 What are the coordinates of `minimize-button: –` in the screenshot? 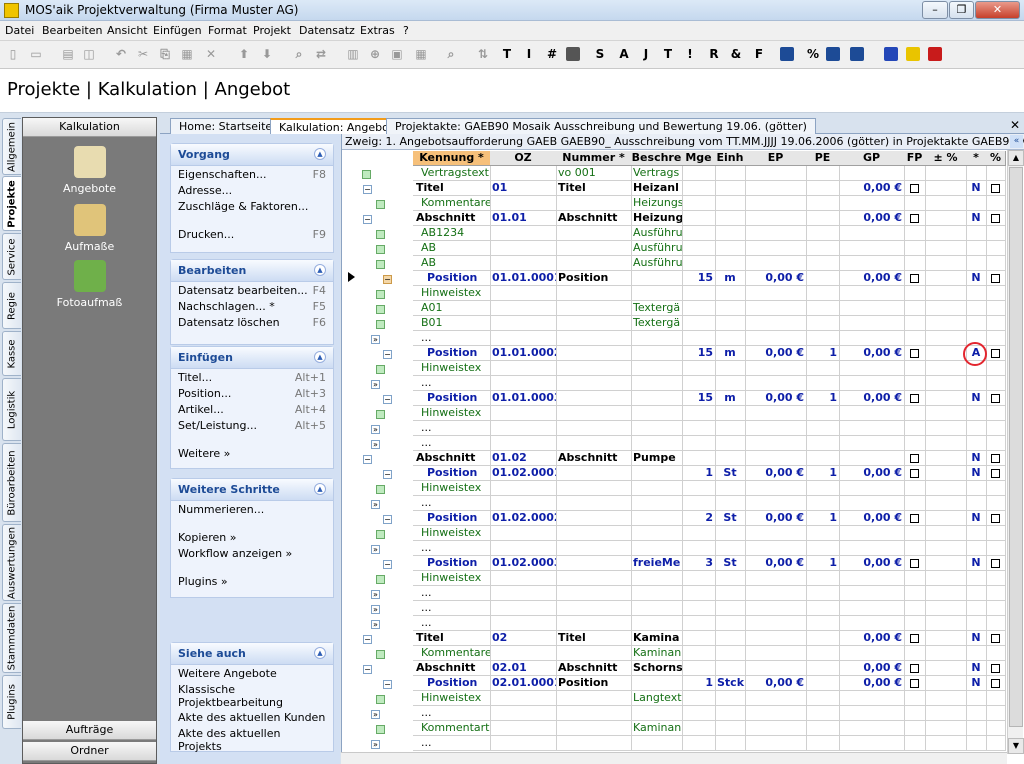 It's located at (935, 10).